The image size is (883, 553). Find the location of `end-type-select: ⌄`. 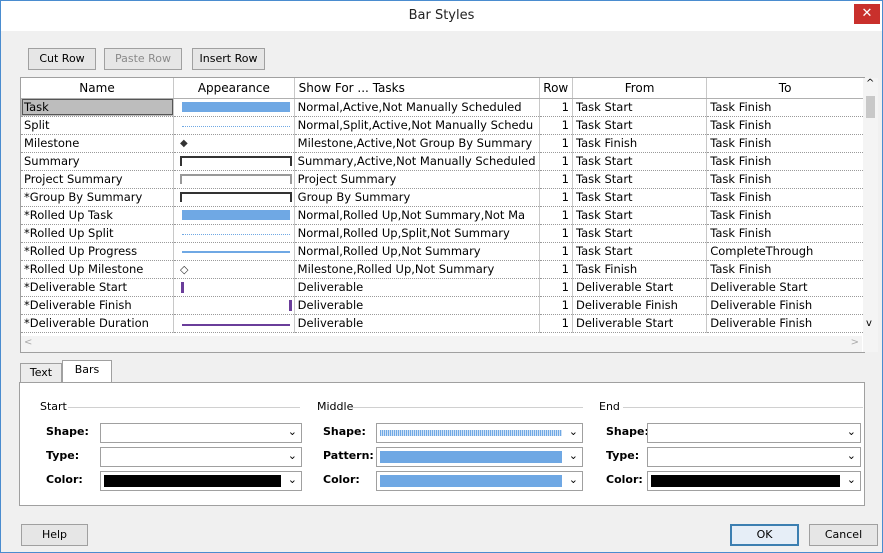

end-type-select: ⌄ is located at coordinates (754, 457).